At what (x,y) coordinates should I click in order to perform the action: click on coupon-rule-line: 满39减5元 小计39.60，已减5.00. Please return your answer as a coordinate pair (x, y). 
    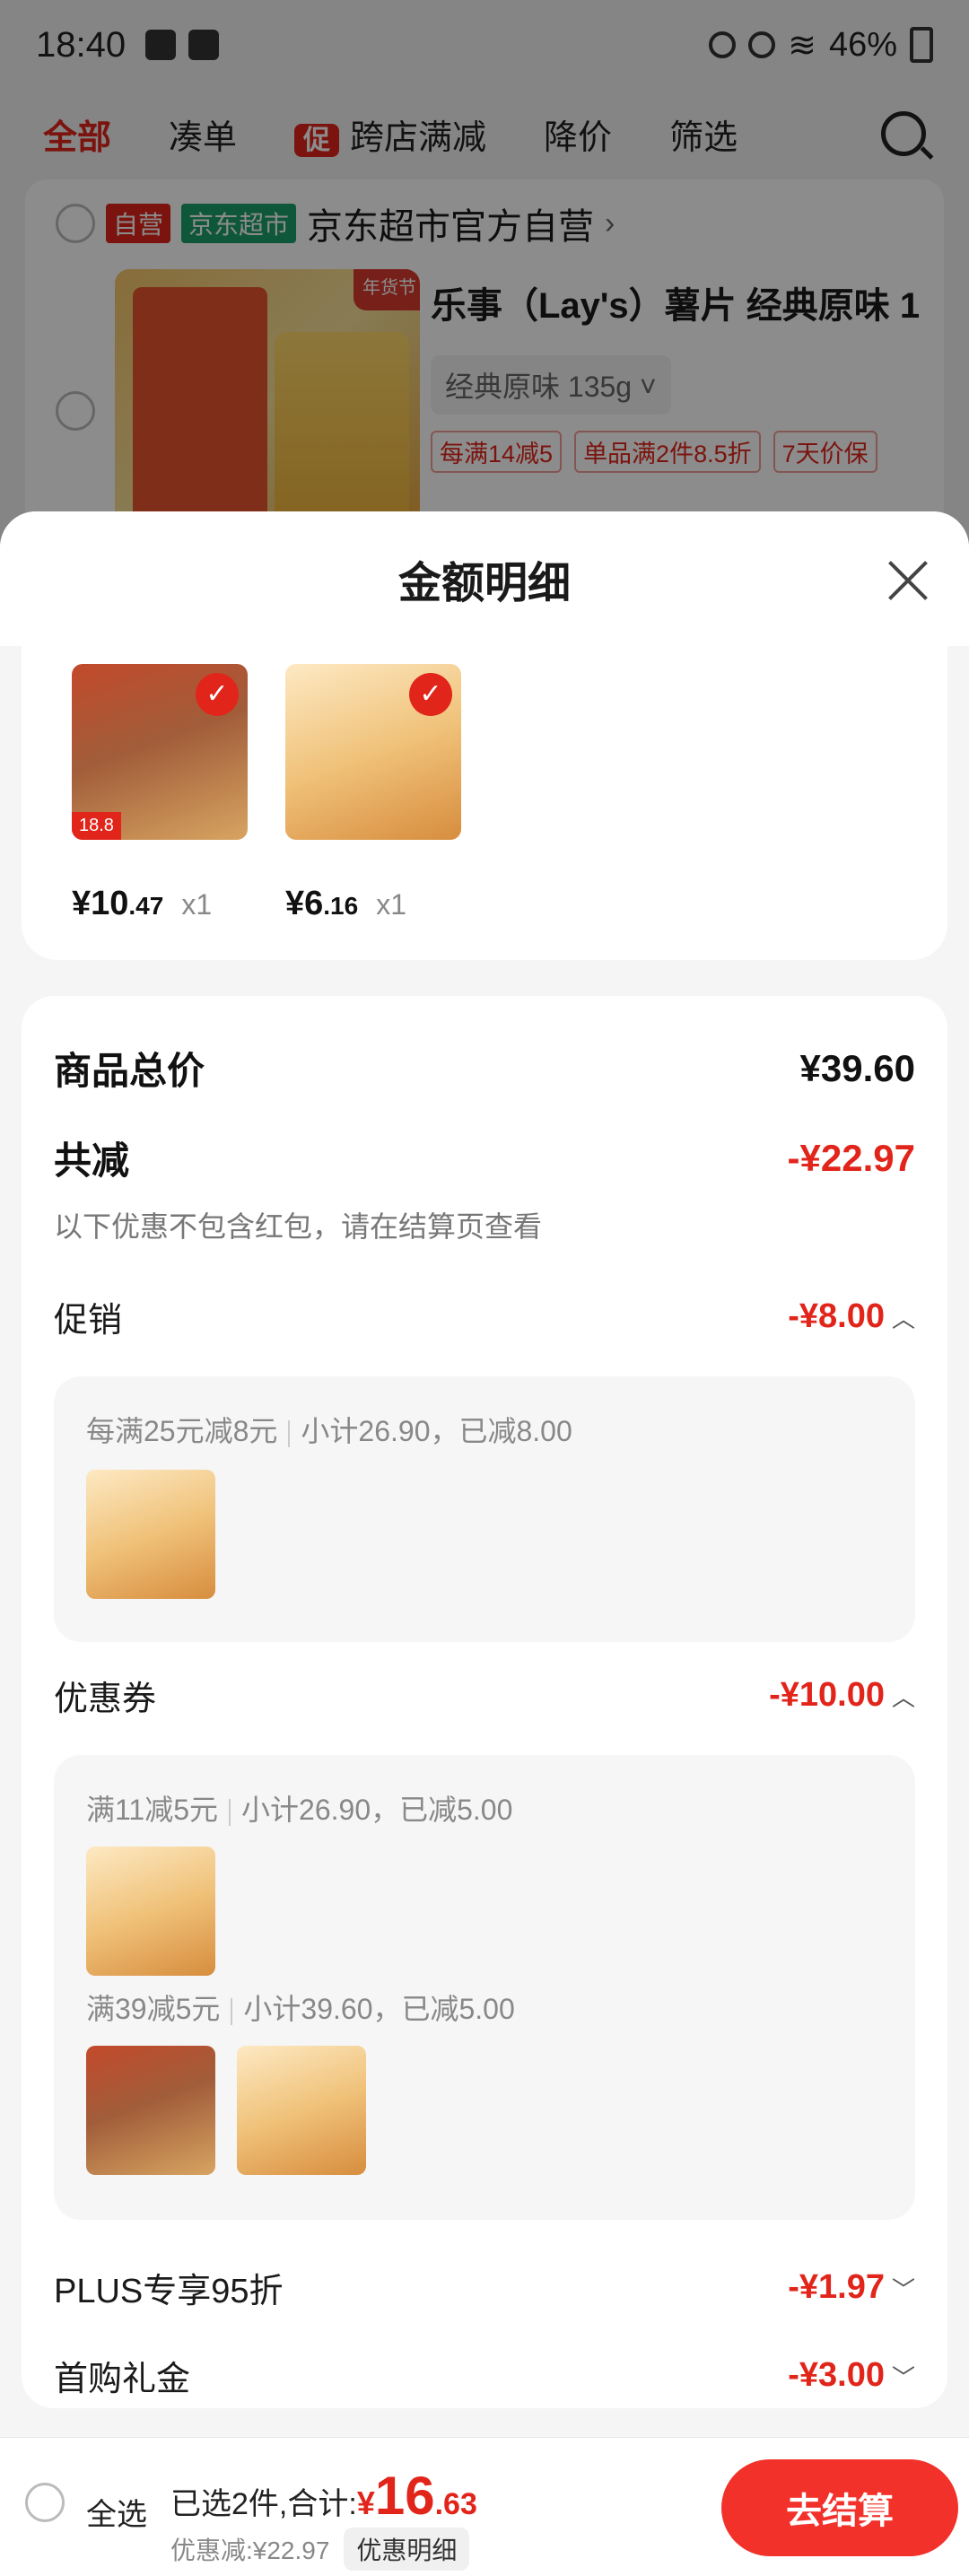
    Looking at the image, I should click on (300, 2009).